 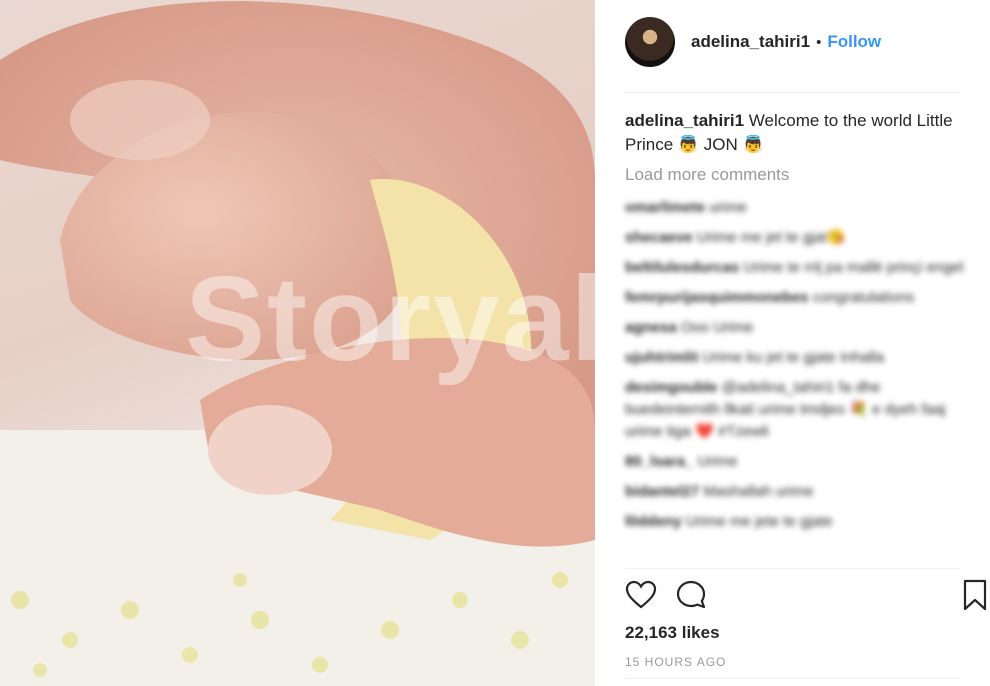 I want to click on comment-row: femrpurijasquimmonebes congratulations, so click(x=800, y=298).